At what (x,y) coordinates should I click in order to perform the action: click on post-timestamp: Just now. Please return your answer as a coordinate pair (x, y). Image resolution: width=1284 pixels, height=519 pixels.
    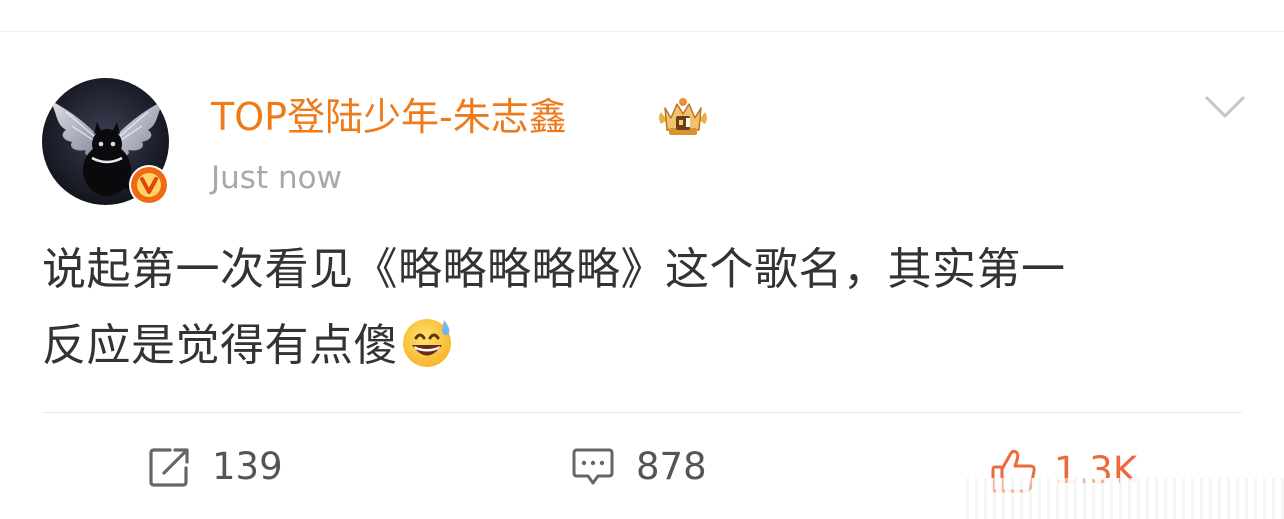
    Looking at the image, I should click on (276, 178).